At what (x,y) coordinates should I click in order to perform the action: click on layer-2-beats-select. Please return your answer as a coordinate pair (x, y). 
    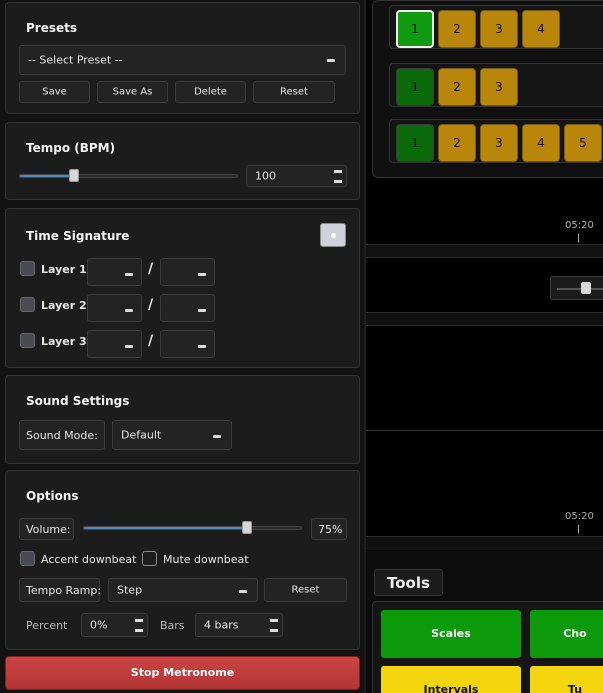
    Looking at the image, I should click on (114, 308).